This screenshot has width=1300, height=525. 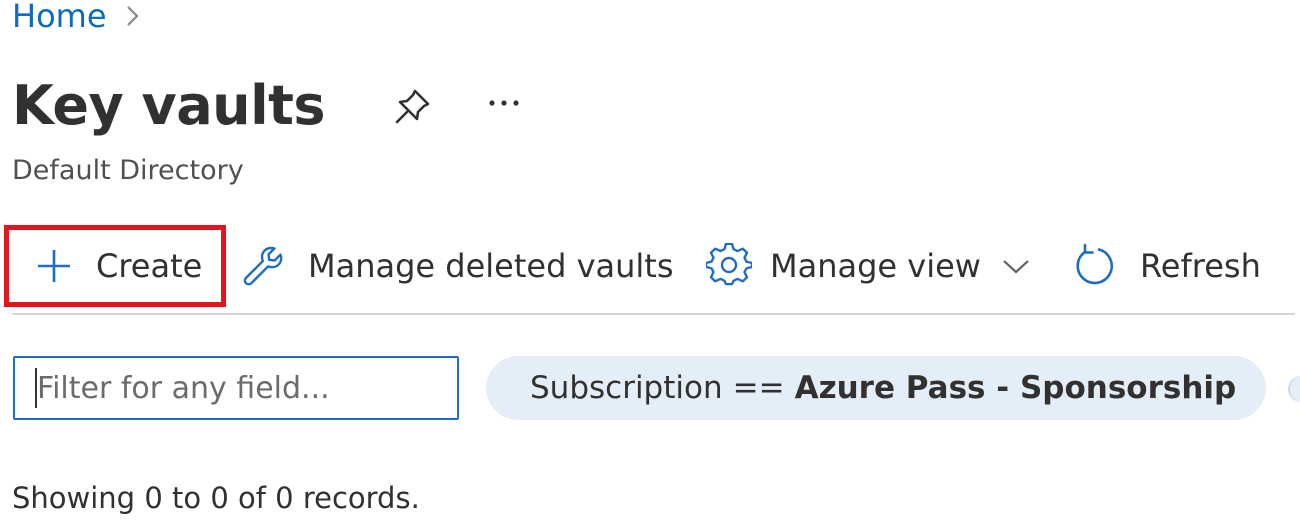 I want to click on manage-view-label: Manage view, so click(x=875, y=266).